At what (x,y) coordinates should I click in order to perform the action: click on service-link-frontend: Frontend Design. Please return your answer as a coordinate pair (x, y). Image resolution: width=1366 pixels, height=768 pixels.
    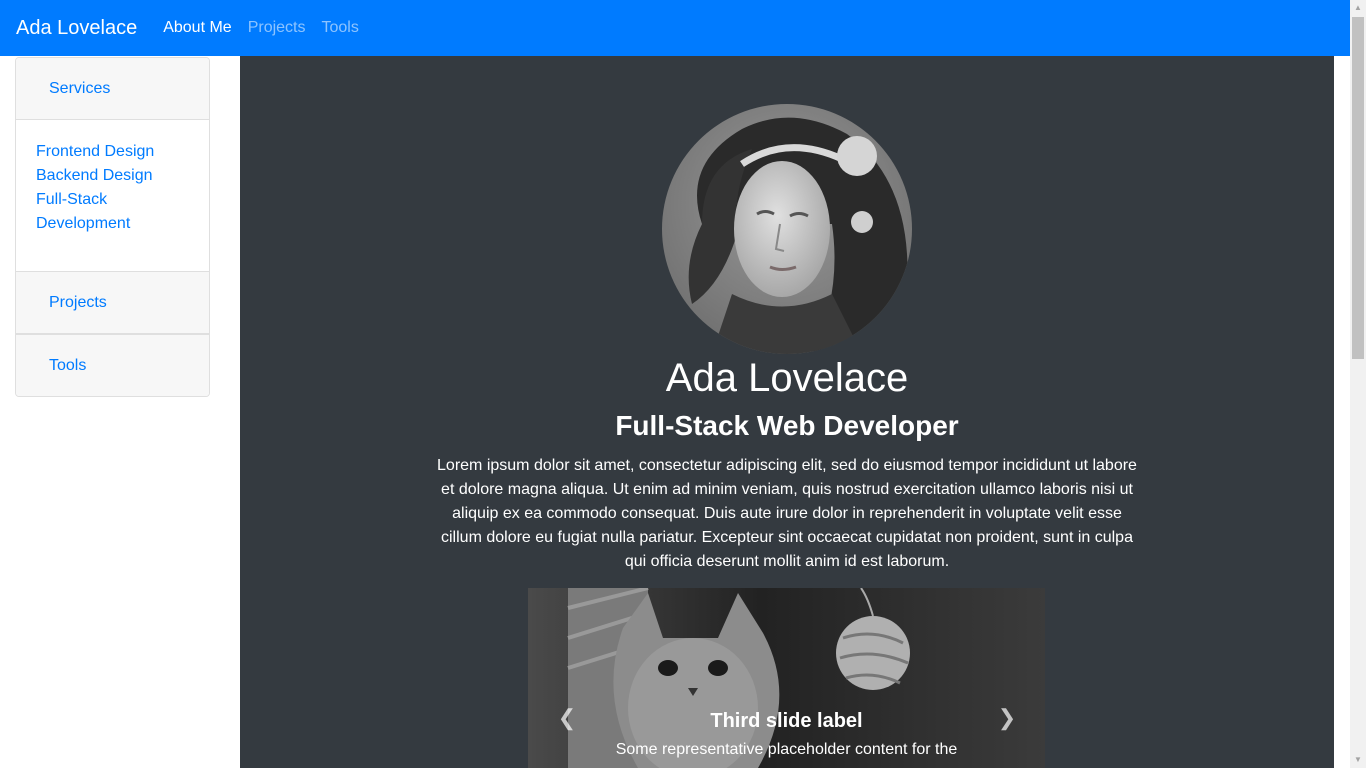
    Looking at the image, I should click on (112, 152).